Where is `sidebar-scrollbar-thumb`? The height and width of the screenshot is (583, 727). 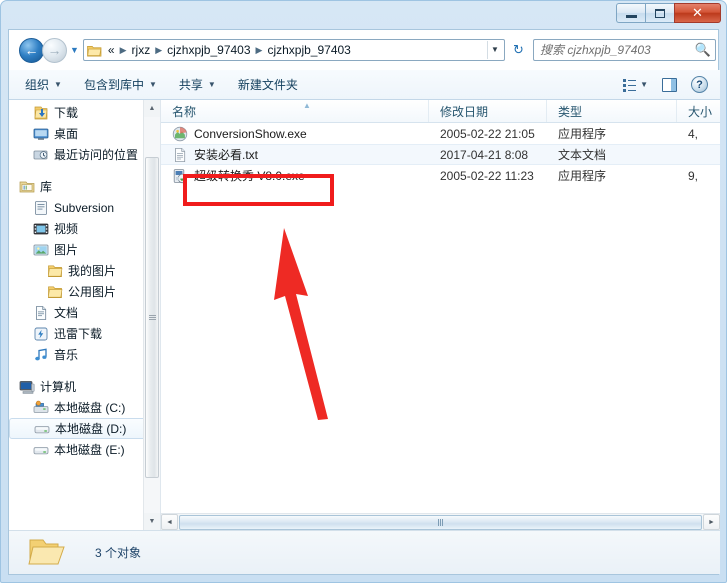 sidebar-scrollbar-thumb is located at coordinates (152, 317).